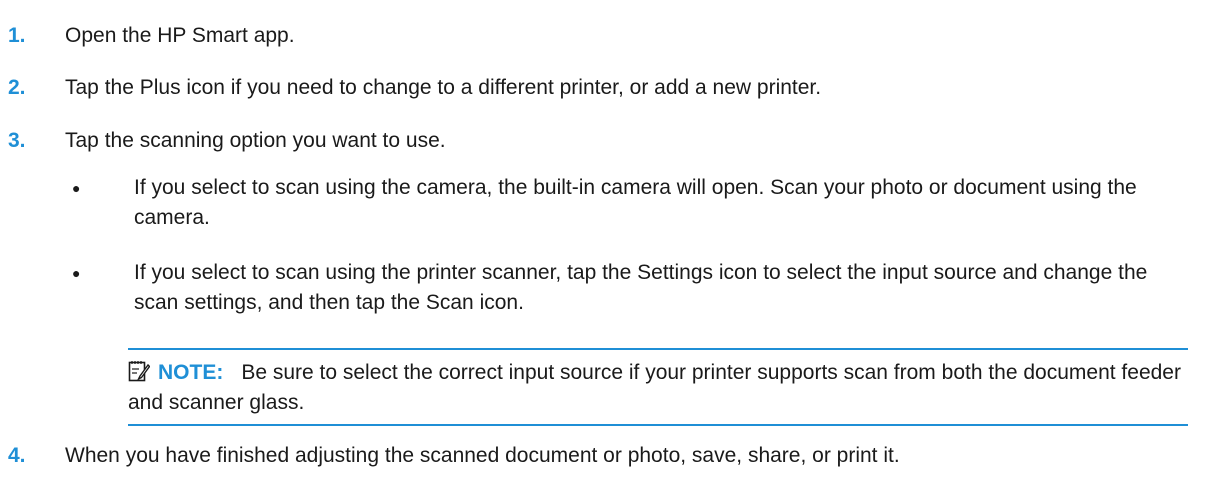 The height and width of the screenshot is (479, 1210). What do you see at coordinates (180, 35) in the screenshot?
I see `step-text: Open the HP Smart app.` at bounding box center [180, 35].